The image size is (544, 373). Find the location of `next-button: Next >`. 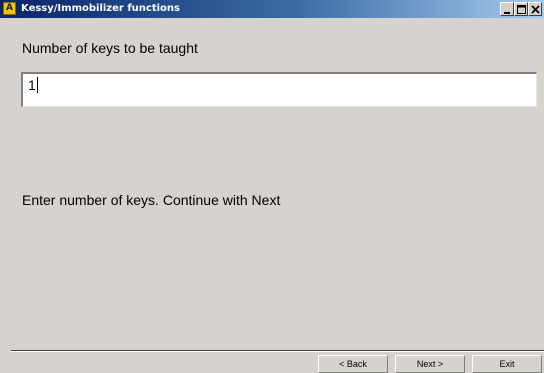

next-button: Next > is located at coordinates (430, 364).